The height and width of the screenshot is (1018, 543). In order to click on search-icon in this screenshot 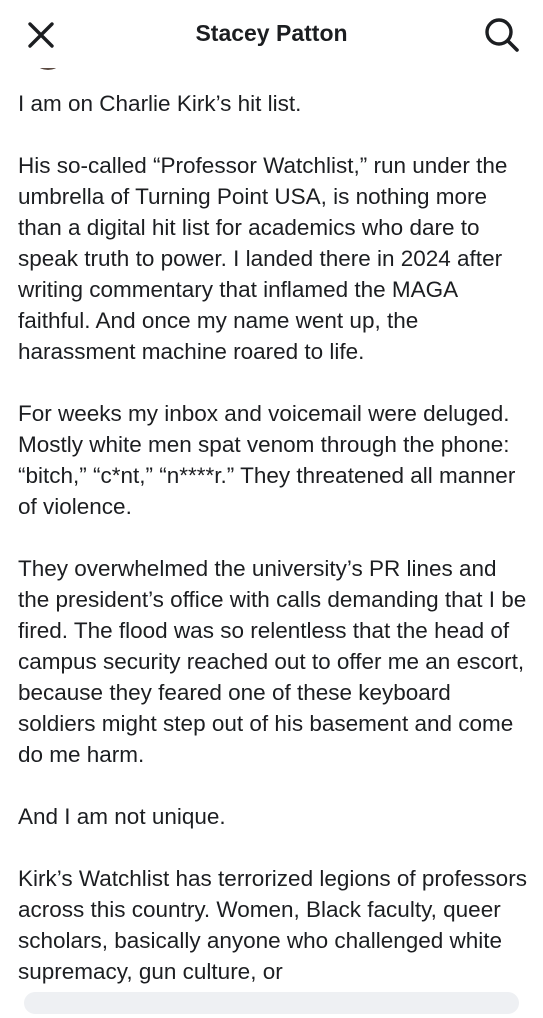, I will do `click(502, 35)`.